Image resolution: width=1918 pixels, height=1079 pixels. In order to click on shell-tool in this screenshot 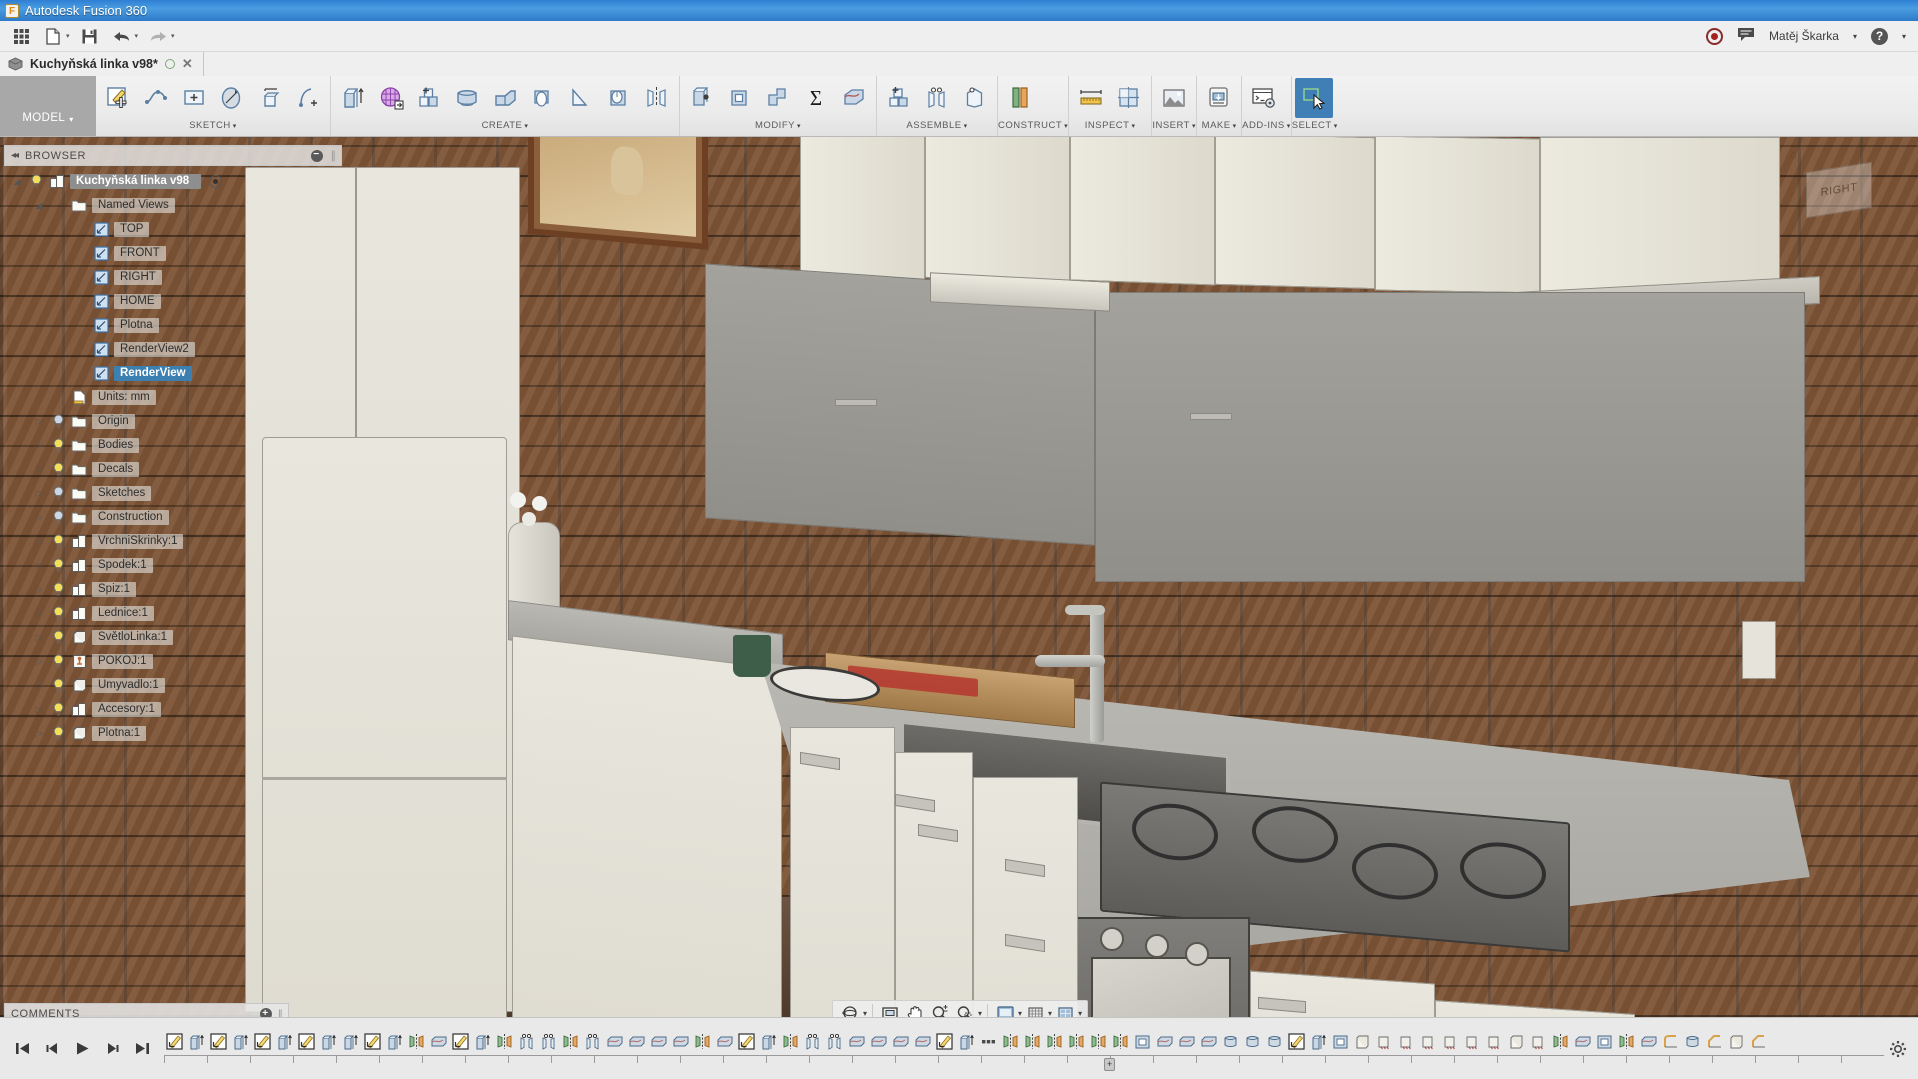, I will do `click(740, 98)`.